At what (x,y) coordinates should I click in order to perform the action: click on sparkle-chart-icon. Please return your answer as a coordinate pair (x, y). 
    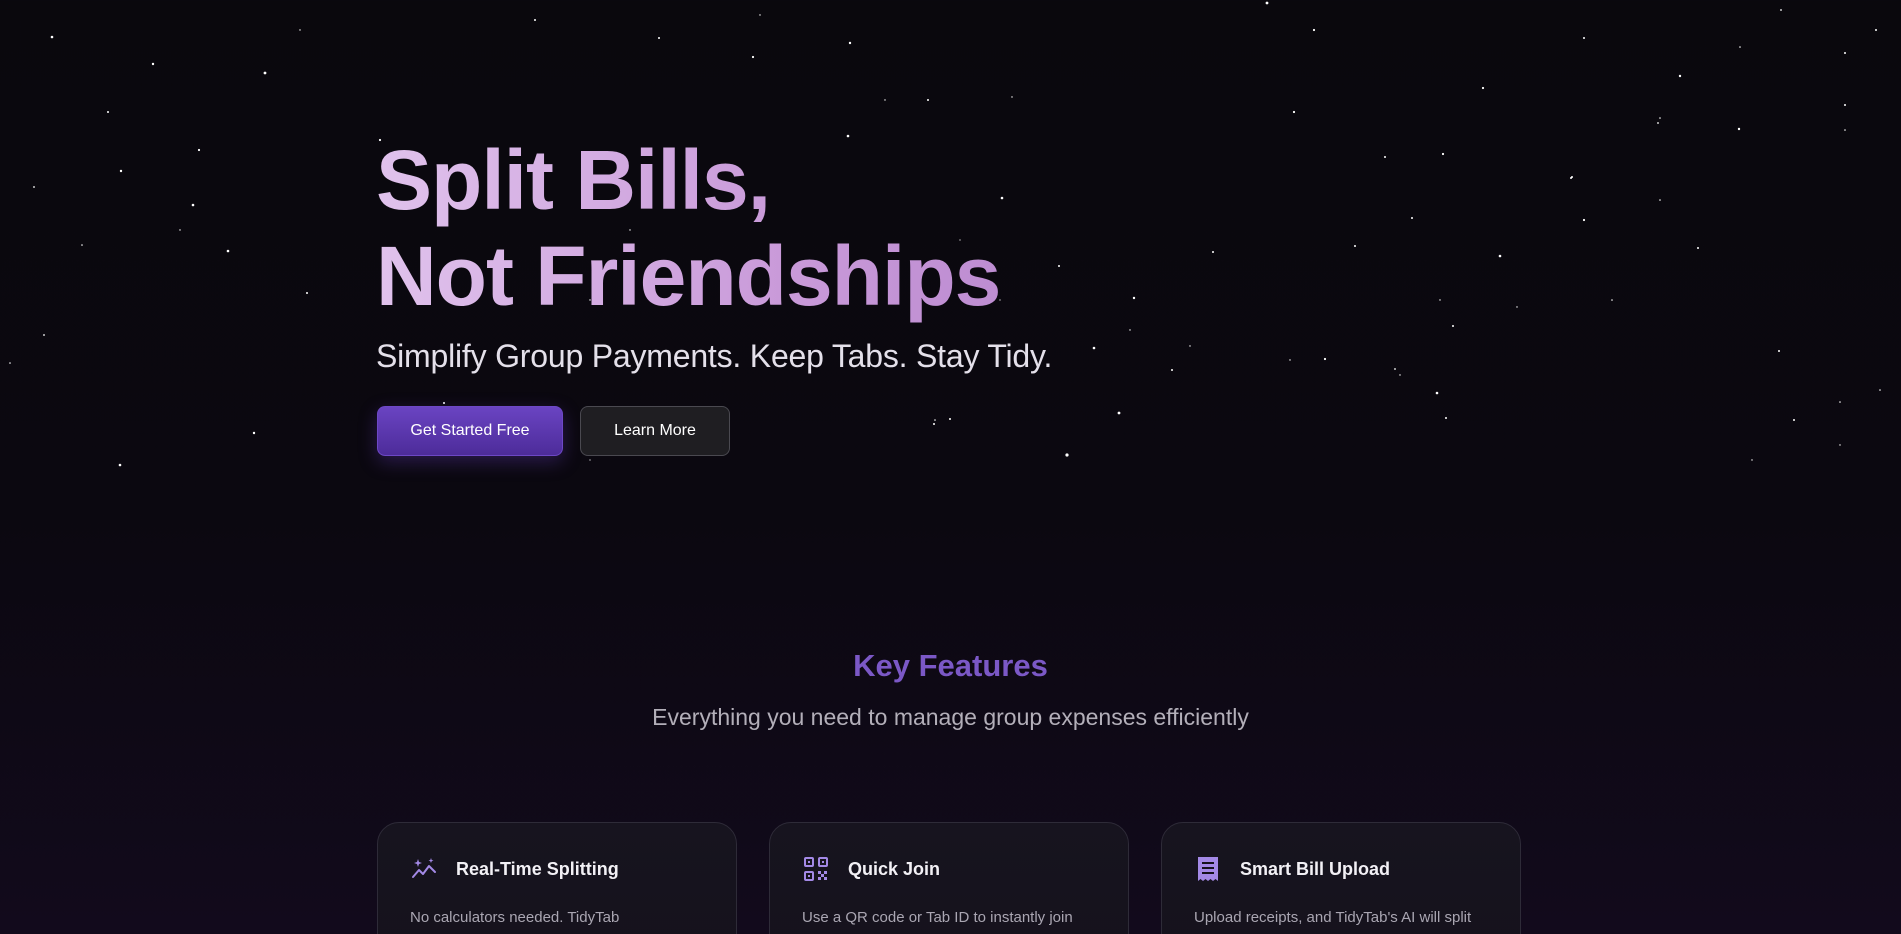
    Looking at the image, I should click on (424, 869).